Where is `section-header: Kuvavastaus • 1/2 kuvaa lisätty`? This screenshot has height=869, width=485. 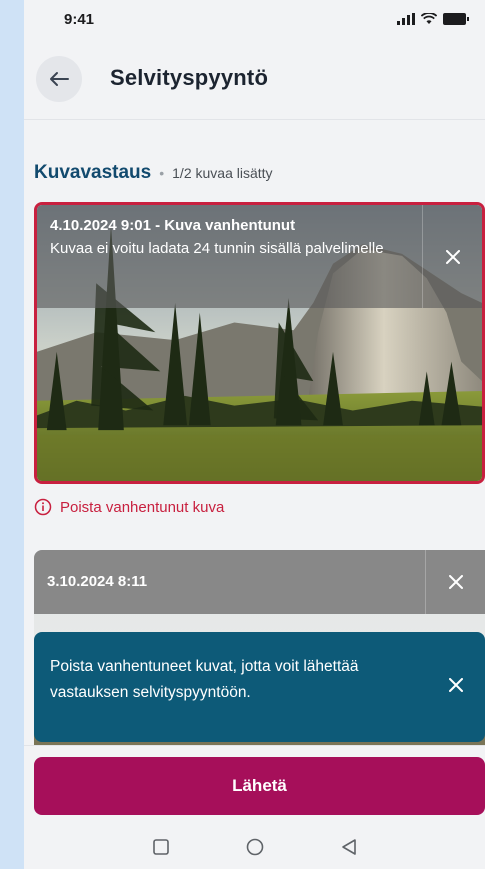 section-header: Kuvavastaus • 1/2 kuvaa lisätty is located at coordinates (153, 173).